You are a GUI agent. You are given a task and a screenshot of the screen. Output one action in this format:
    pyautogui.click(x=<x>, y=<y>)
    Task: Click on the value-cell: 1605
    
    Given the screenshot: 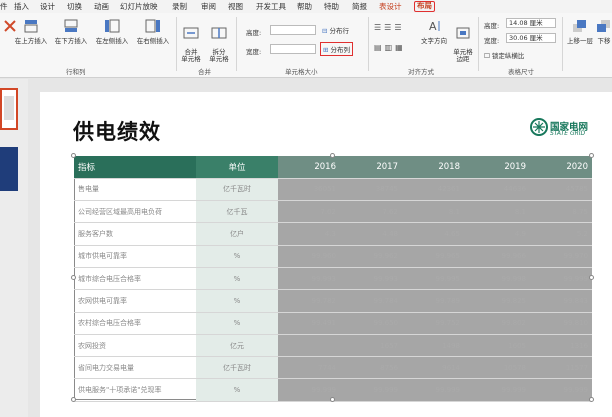 What is the action you would take?
    pyautogui.click(x=497, y=346)
    